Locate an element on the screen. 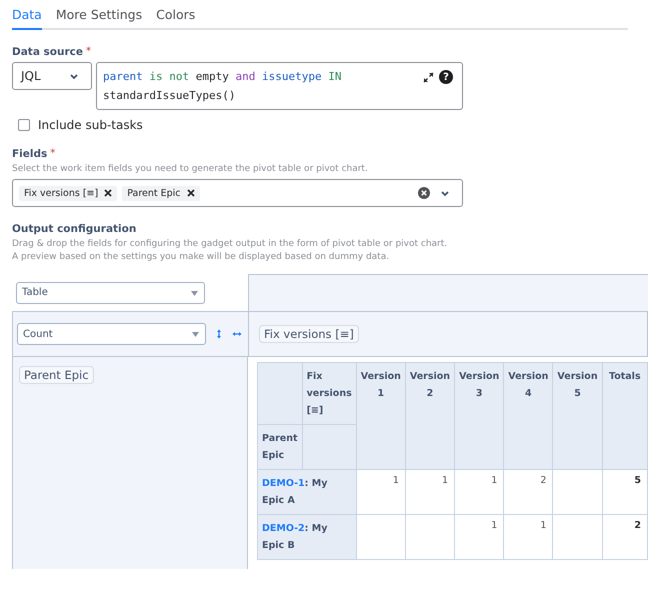  help-icon: ? is located at coordinates (446, 77).